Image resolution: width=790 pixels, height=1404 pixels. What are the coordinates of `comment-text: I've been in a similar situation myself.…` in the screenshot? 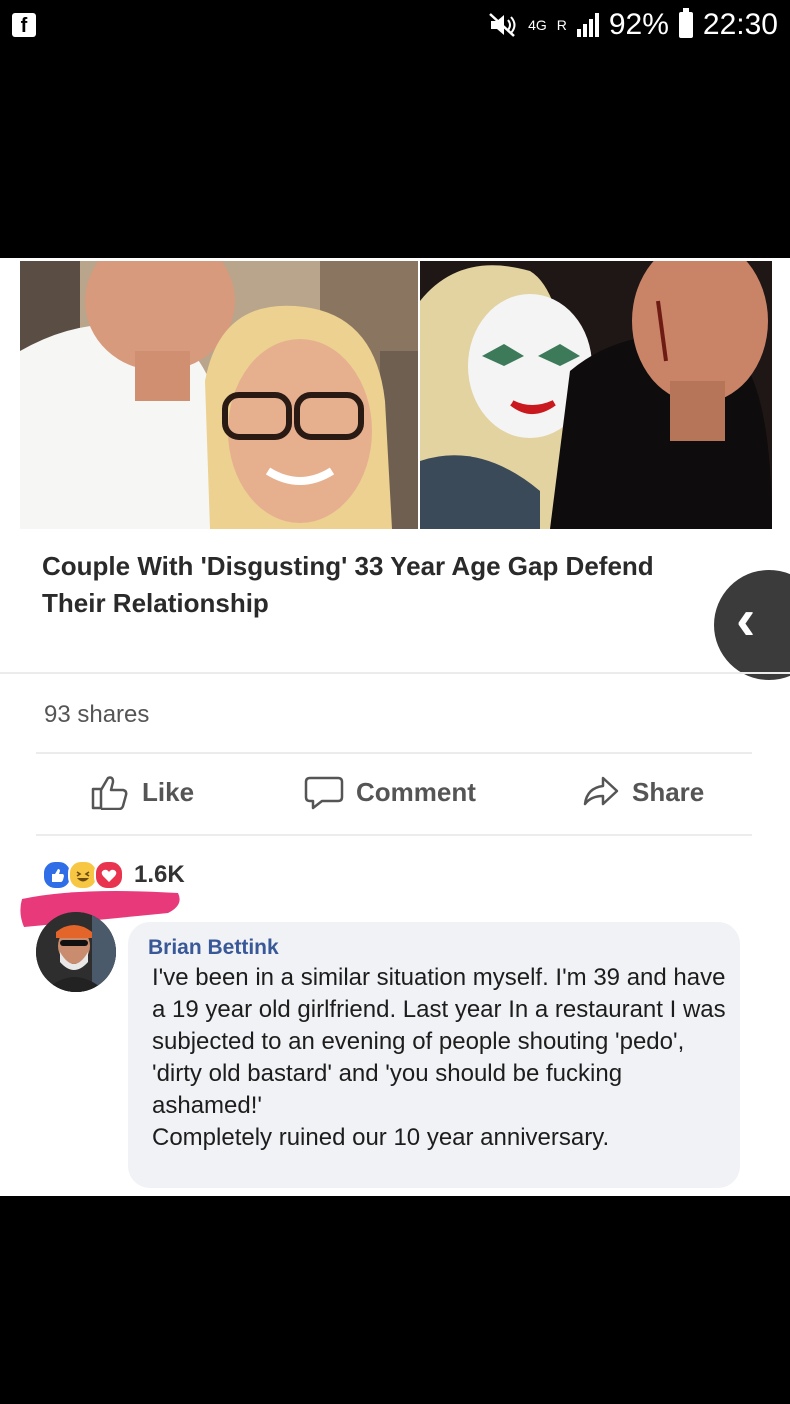 It's located at (439, 1057).